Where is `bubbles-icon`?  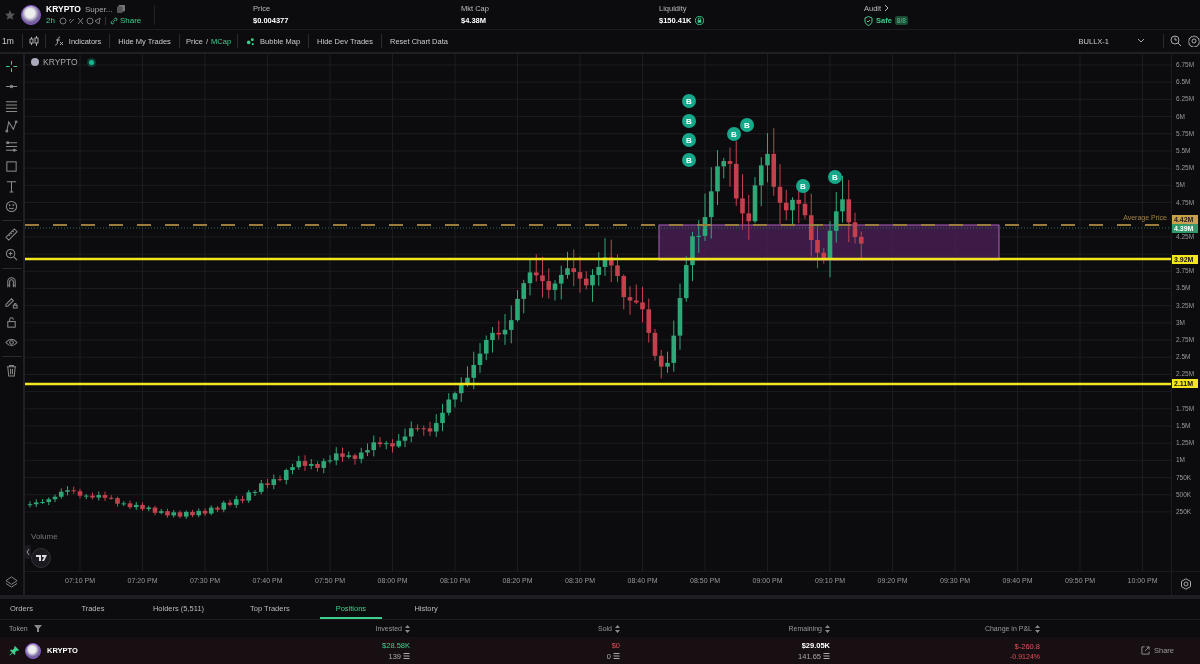
bubbles-icon is located at coordinates (251, 41).